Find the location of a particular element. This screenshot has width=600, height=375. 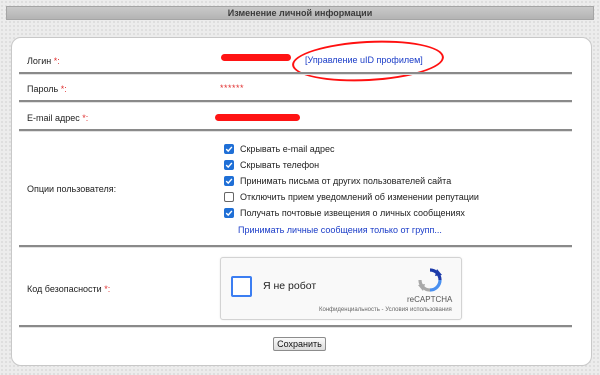

save-button: Сохранить is located at coordinates (299, 344).